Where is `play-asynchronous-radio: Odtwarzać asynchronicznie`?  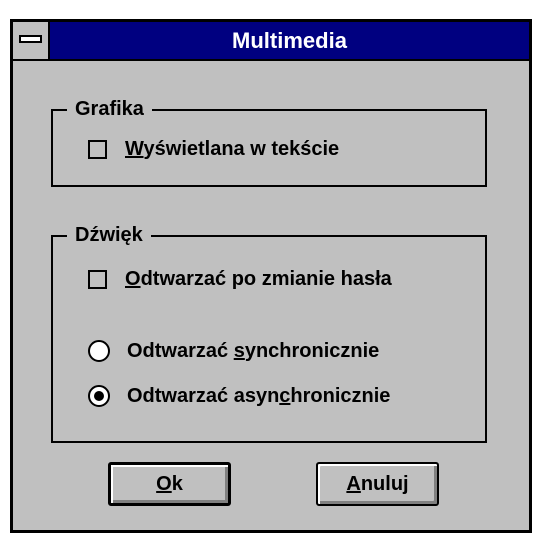
play-asynchronous-radio: Odtwarzać asynchronicznie is located at coordinates (239, 396).